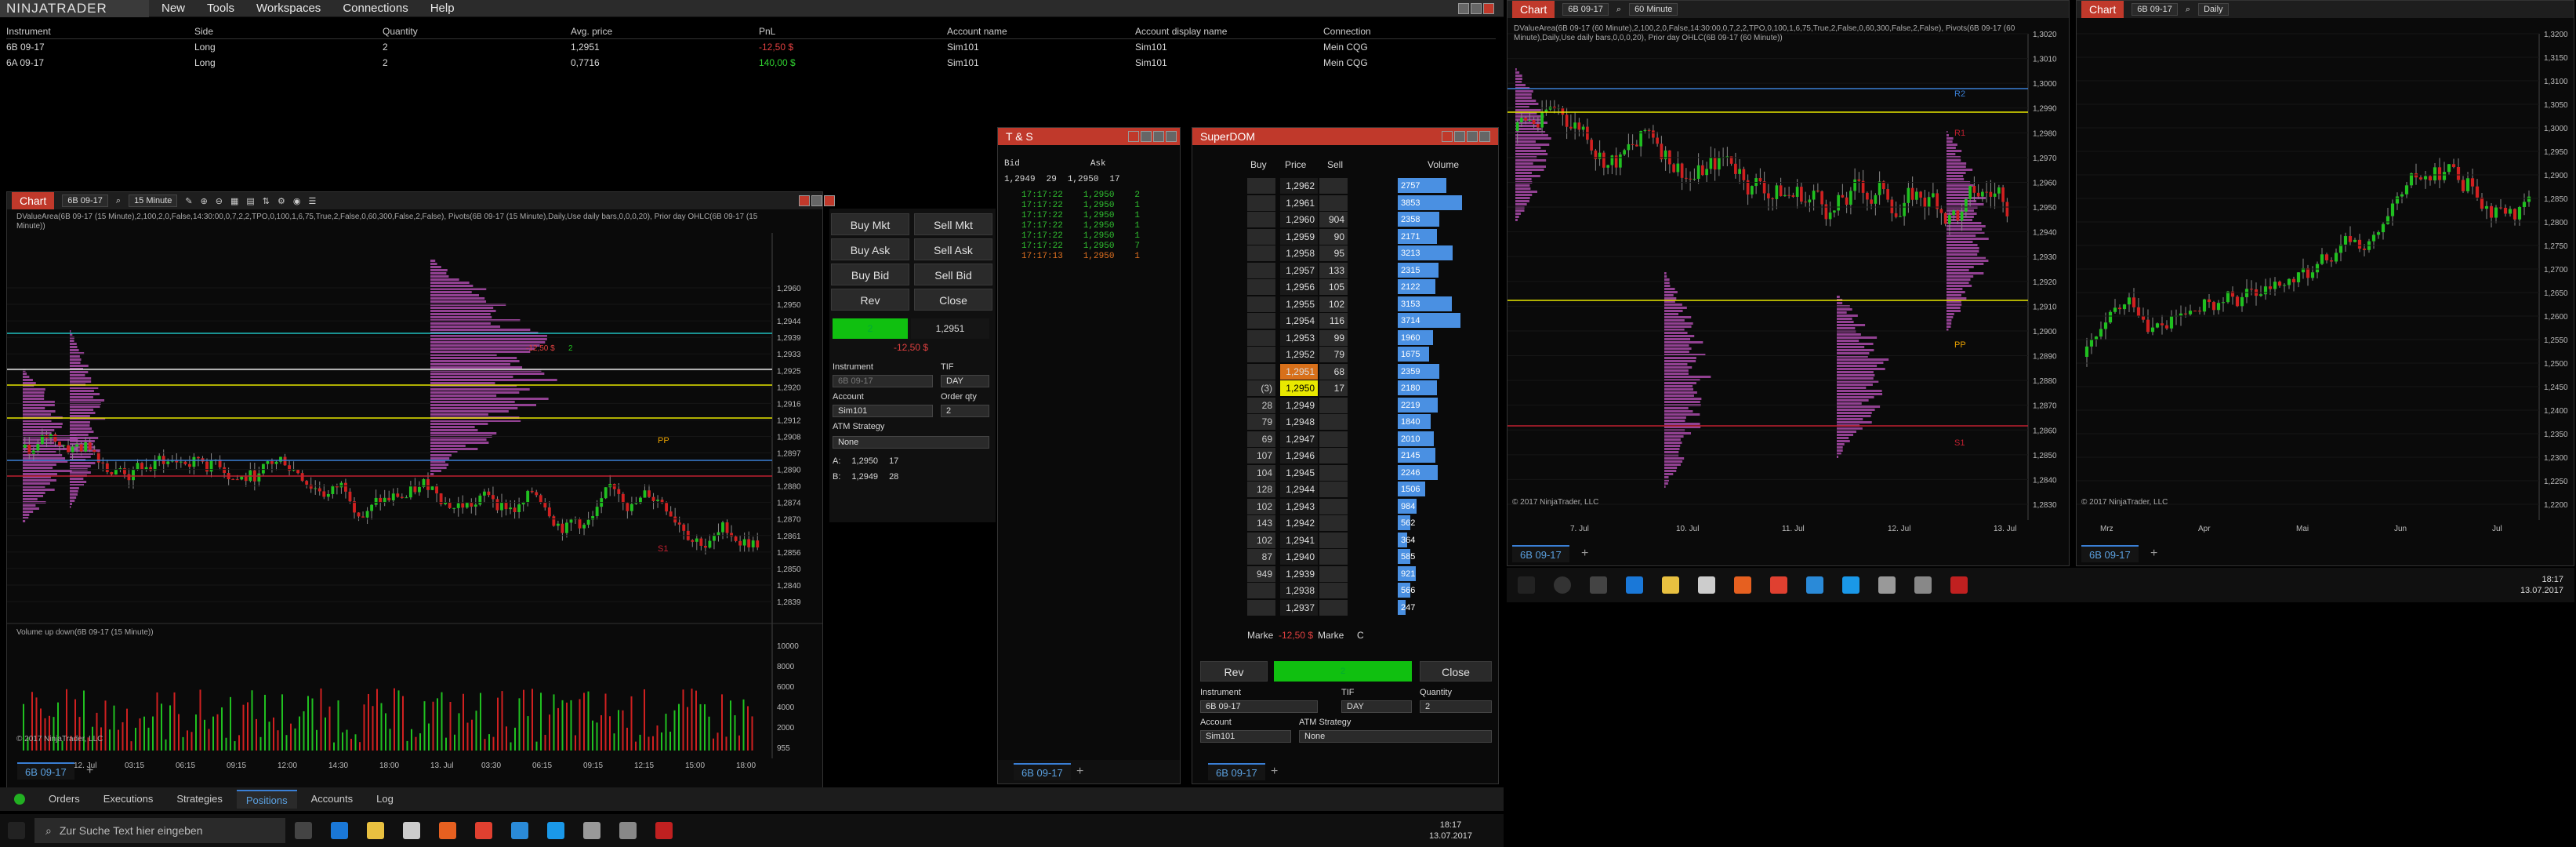 This screenshot has width=2576, height=847. Describe the element at coordinates (227, 8) in the screenshot. I see `menu-tools: Tools` at that location.